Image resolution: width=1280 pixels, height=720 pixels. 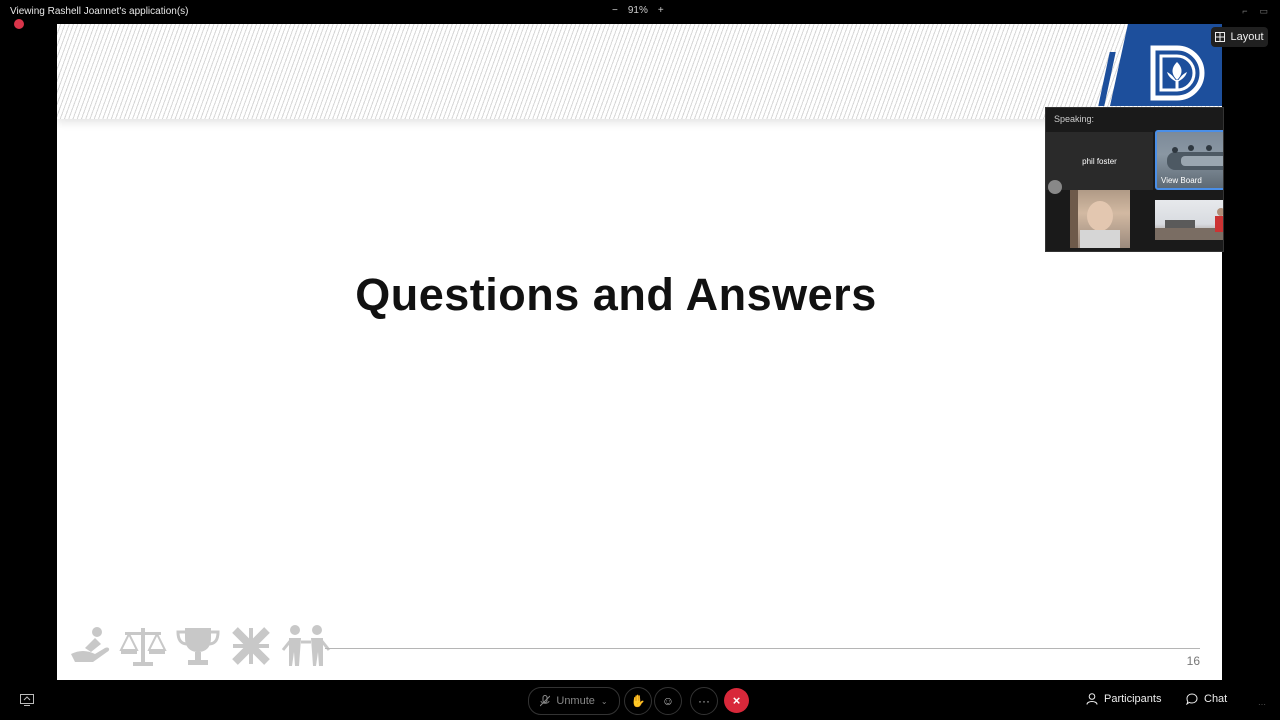 I want to click on speaking-label: Speaking:, so click(x=1074, y=119).